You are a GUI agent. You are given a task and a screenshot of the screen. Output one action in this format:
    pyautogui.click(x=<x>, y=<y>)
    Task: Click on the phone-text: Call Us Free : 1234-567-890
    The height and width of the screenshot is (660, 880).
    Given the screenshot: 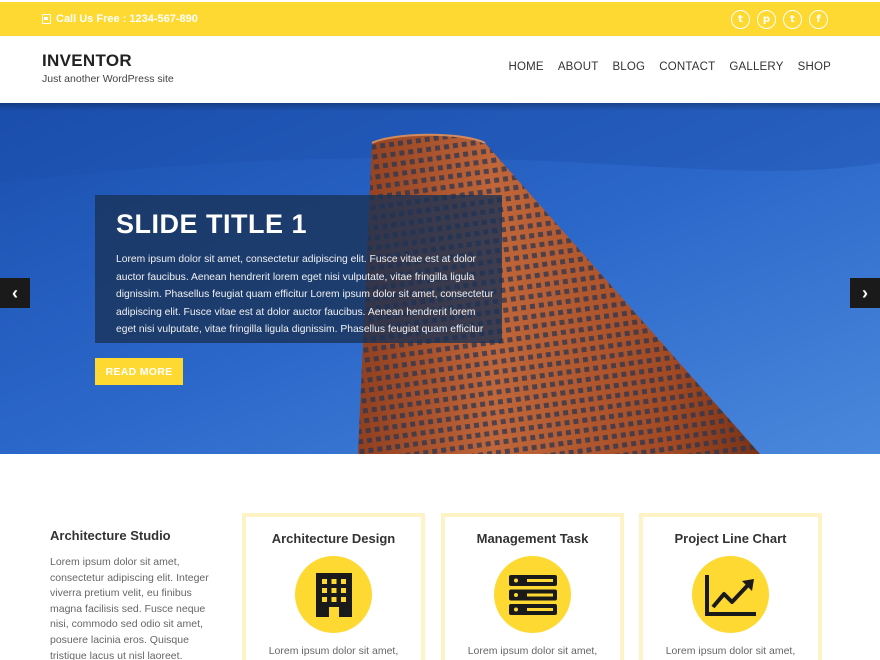 What is the action you would take?
    pyautogui.click(x=127, y=19)
    